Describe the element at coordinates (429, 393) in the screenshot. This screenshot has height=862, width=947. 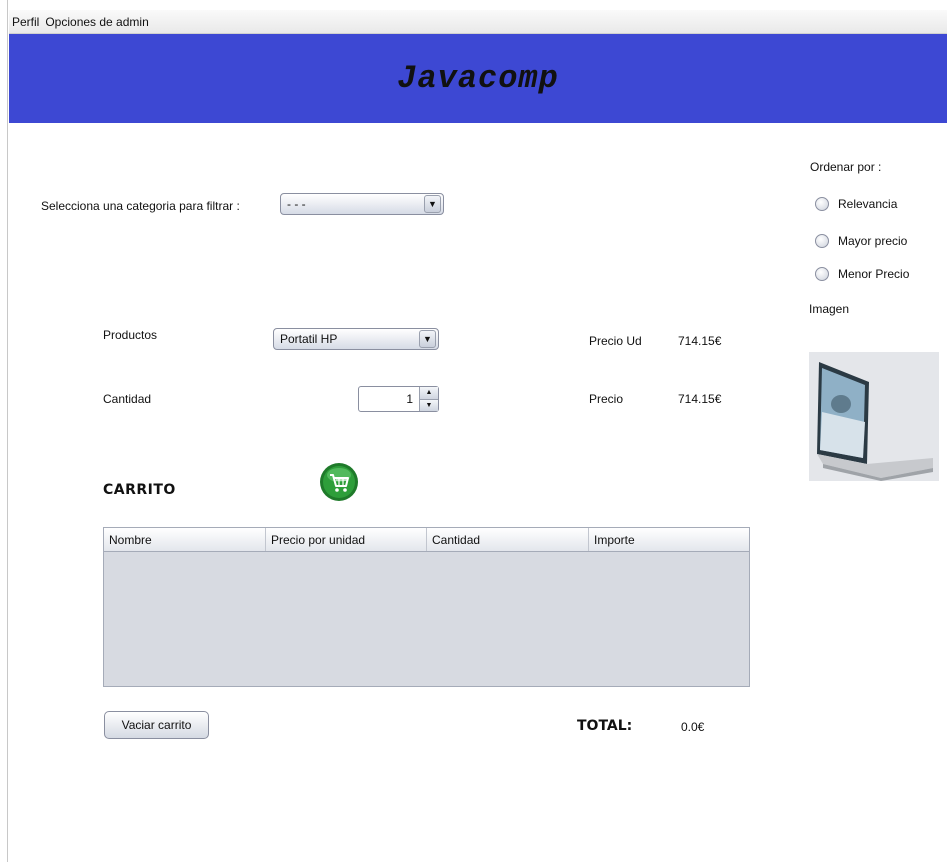
I see `stepper-up-icon: ▲` at that location.